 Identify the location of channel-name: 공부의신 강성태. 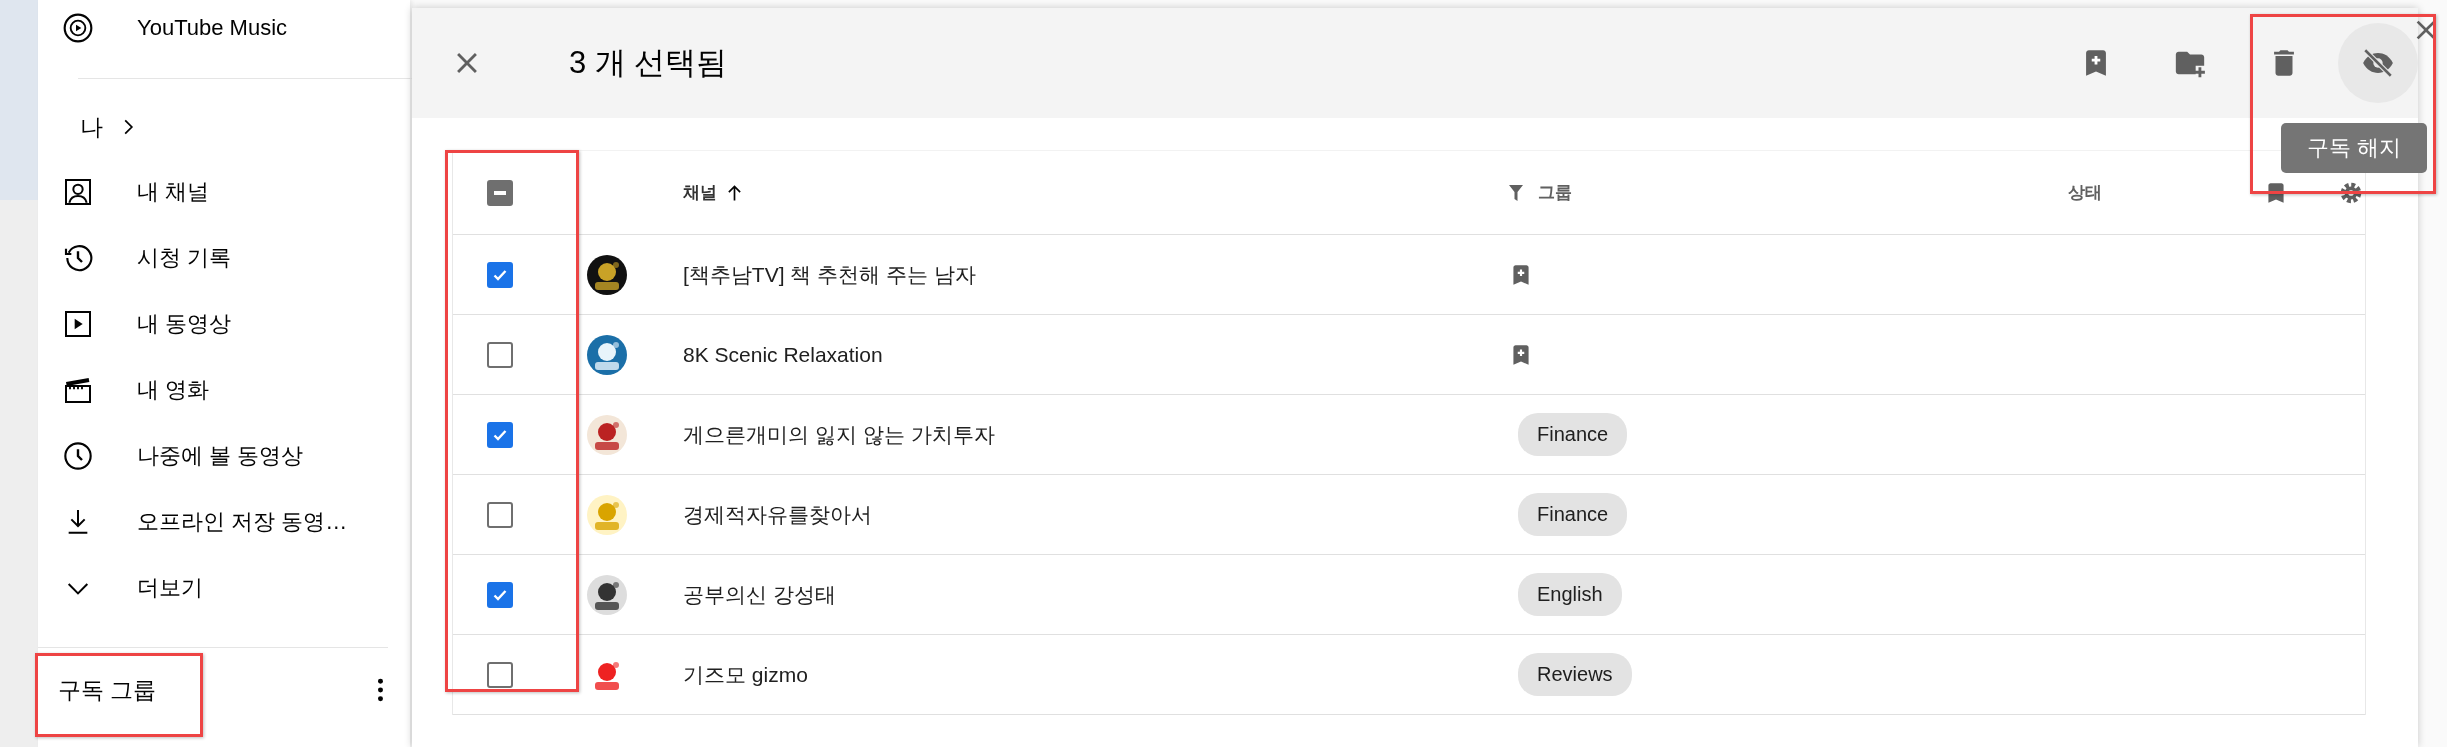
(759, 594).